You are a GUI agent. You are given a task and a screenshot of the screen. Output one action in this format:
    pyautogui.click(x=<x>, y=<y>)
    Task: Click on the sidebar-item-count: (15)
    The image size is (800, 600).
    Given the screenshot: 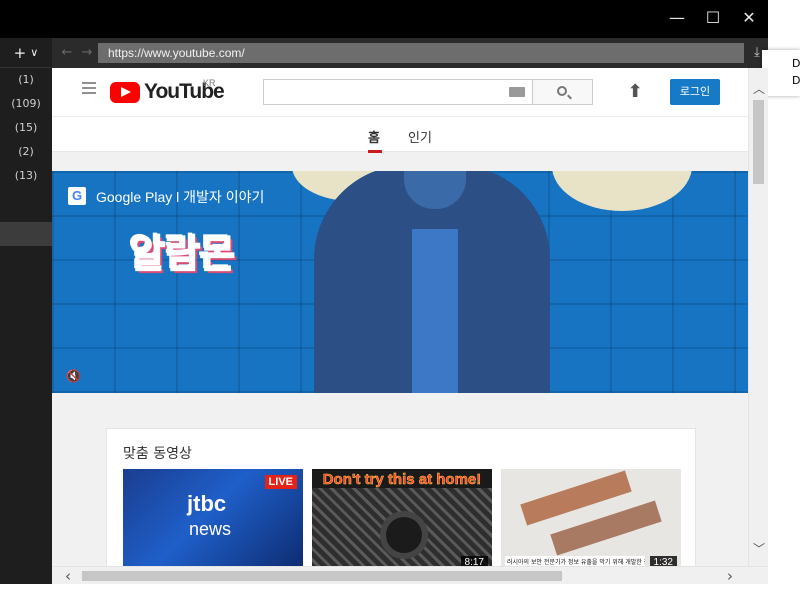 What is the action you would take?
    pyautogui.click(x=26, y=128)
    